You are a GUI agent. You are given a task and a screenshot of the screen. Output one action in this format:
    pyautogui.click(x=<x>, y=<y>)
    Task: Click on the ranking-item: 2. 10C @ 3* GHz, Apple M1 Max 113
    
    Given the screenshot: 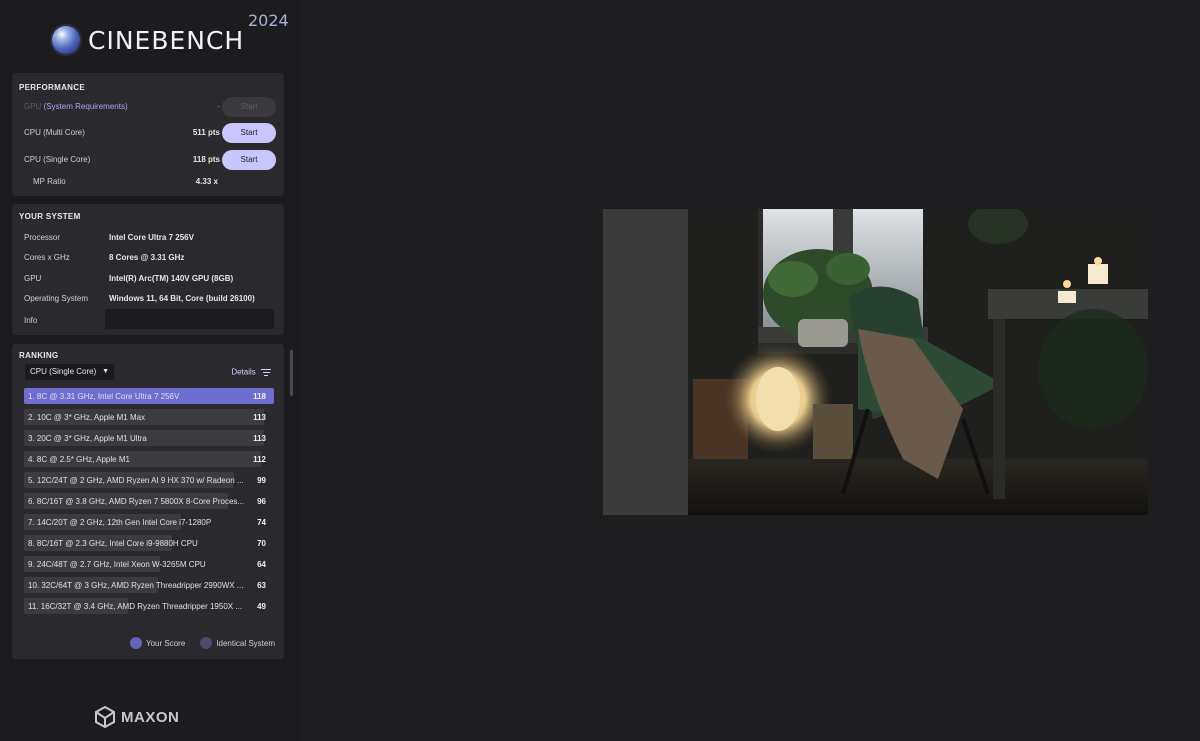 What is the action you would take?
    pyautogui.click(x=149, y=417)
    